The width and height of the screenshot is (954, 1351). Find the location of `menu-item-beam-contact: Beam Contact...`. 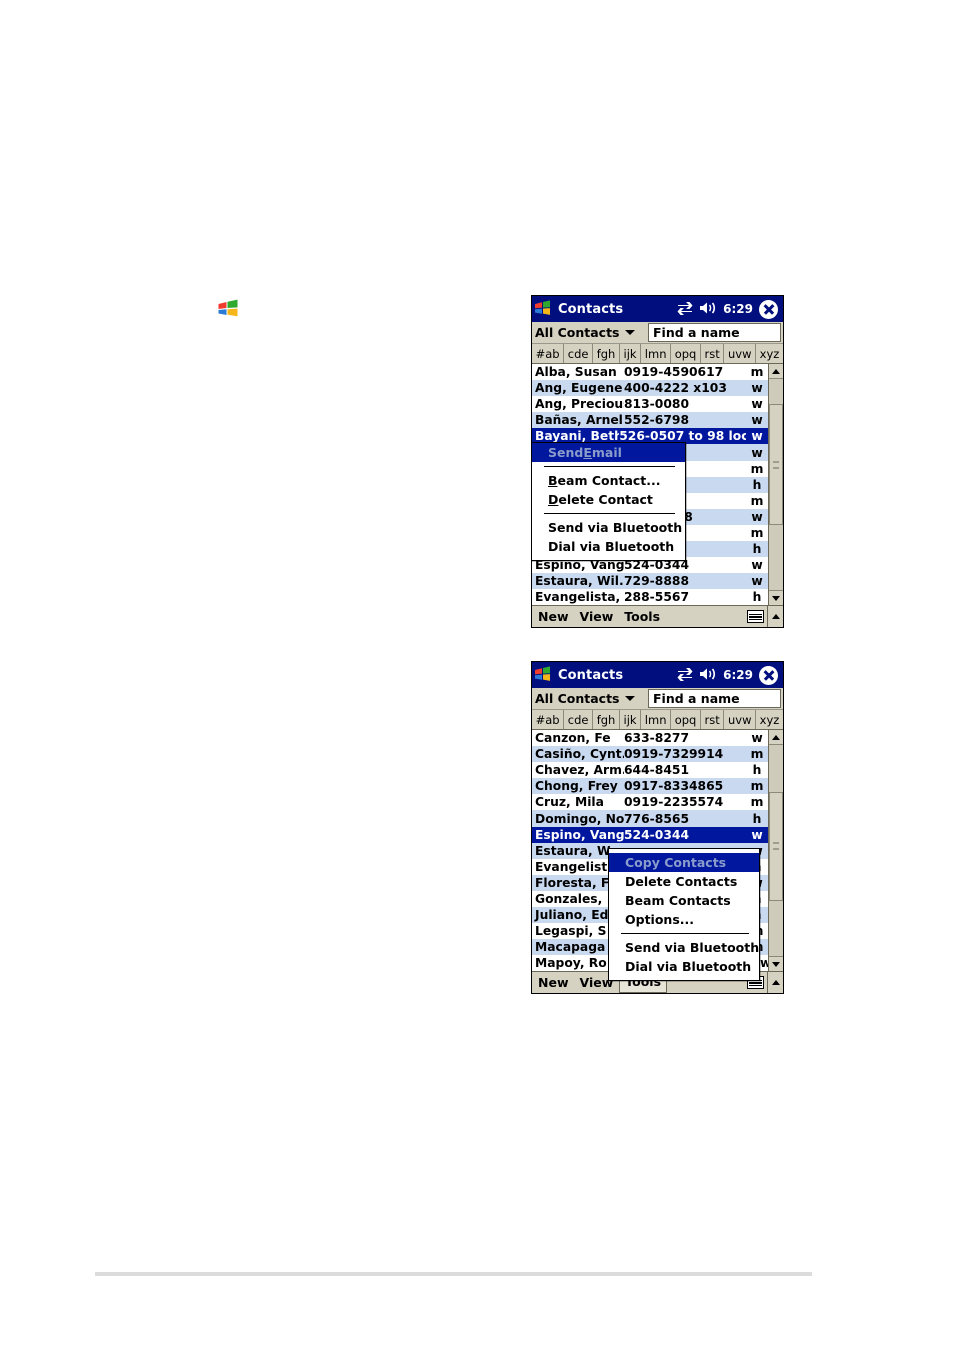

menu-item-beam-contact: Beam Contact... is located at coordinates (608, 480).